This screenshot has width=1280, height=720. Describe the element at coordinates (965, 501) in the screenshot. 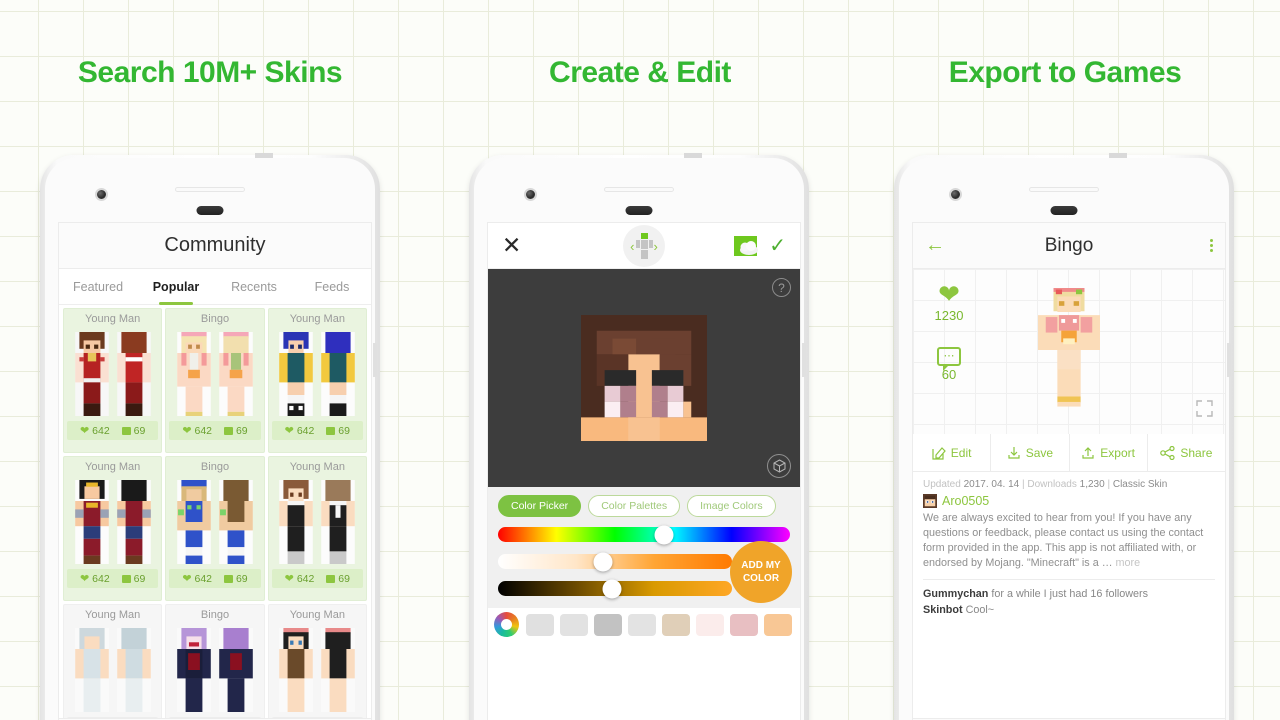

I see `author-name: Aro0505` at that location.